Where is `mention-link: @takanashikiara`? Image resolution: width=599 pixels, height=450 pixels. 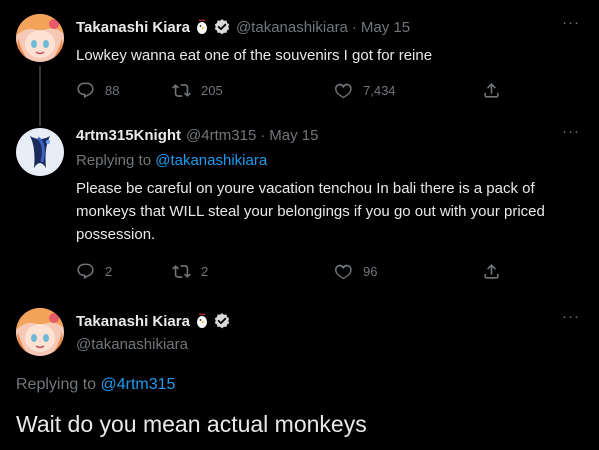
mention-link: @takanashikiara is located at coordinates (211, 160).